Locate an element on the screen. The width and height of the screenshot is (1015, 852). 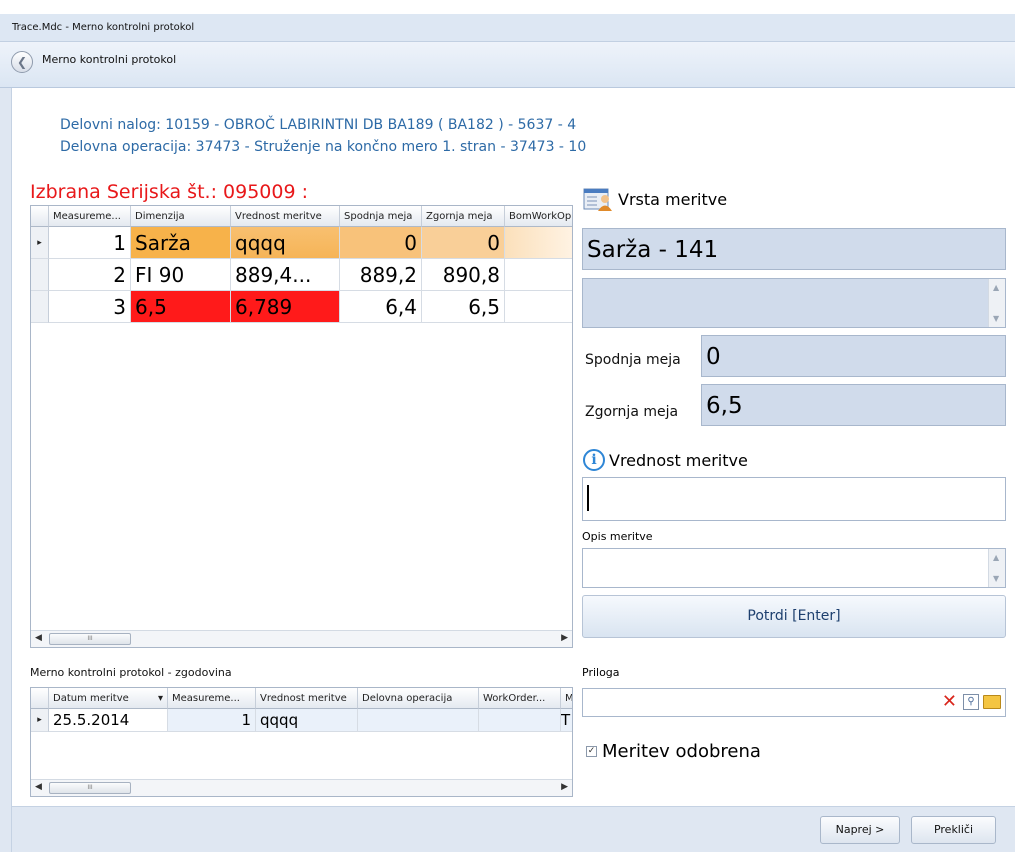
measurement-type-icon is located at coordinates (597, 199).